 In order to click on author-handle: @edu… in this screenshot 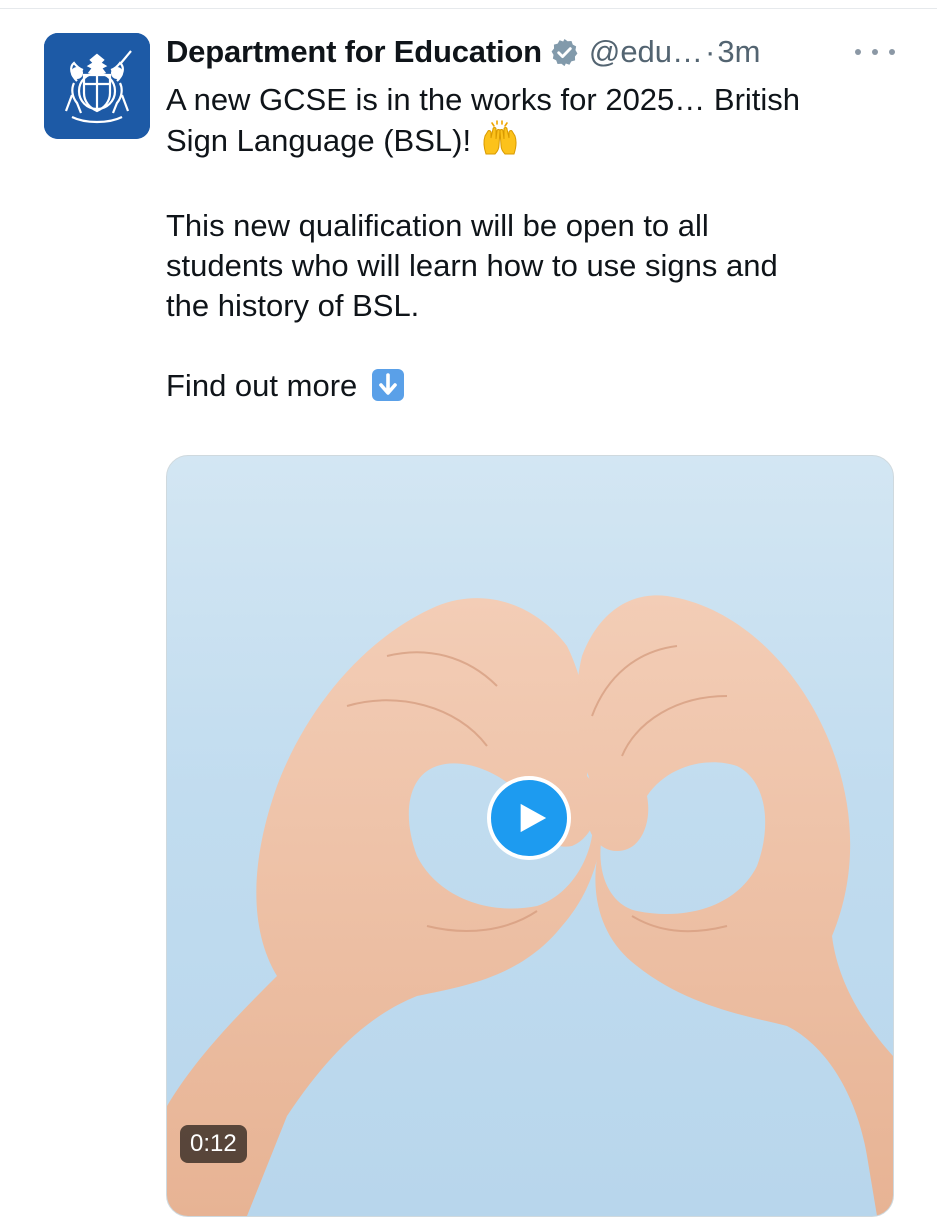, I will do `click(646, 52)`.